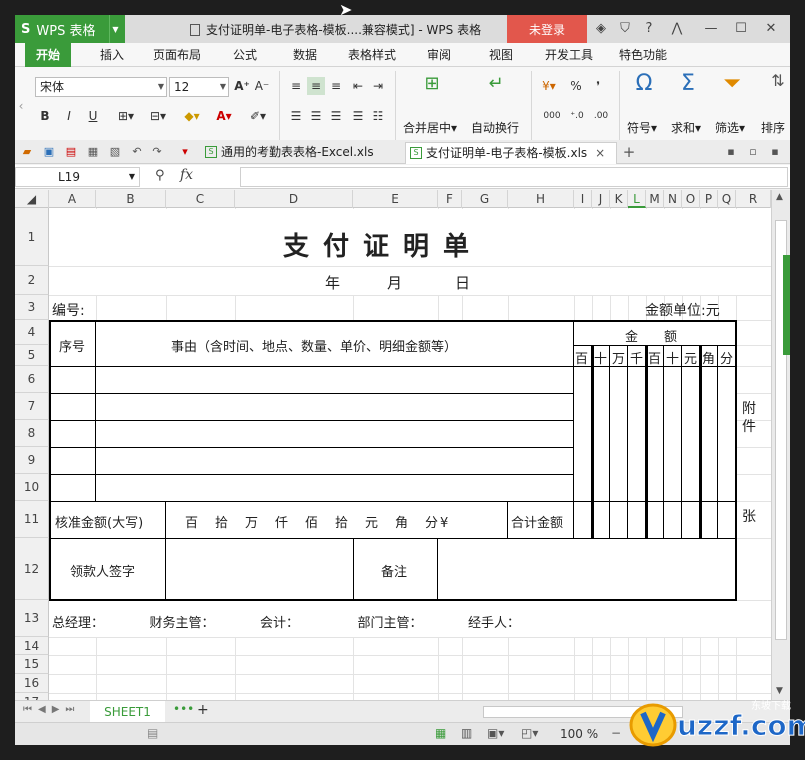 The image size is (805, 760). What do you see at coordinates (72, 199) in the screenshot?
I see `column-header: A` at bounding box center [72, 199].